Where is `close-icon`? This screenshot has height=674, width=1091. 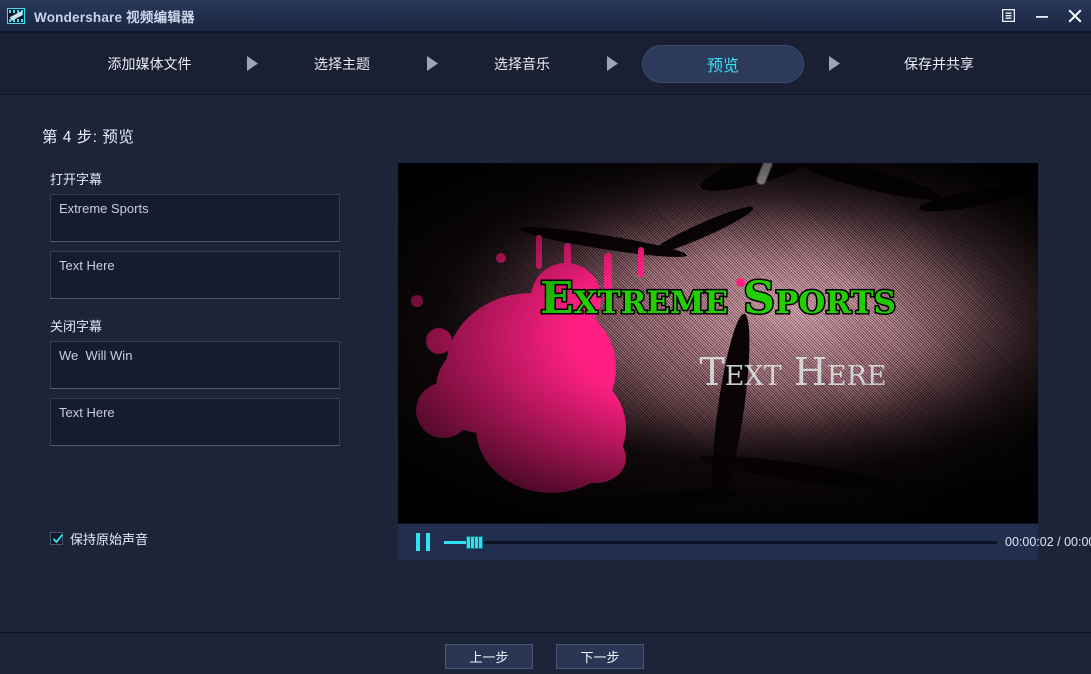
close-icon is located at coordinates (1074, 16).